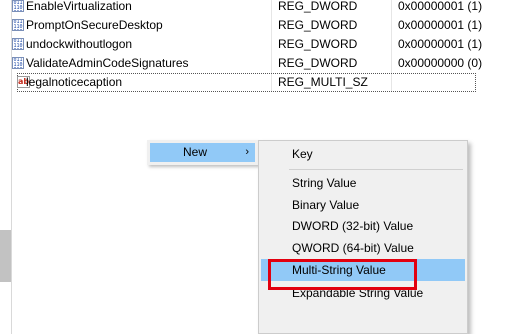 This screenshot has height=334, width=530. I want to click on submenu-item-key: Key, so click(363, 154).